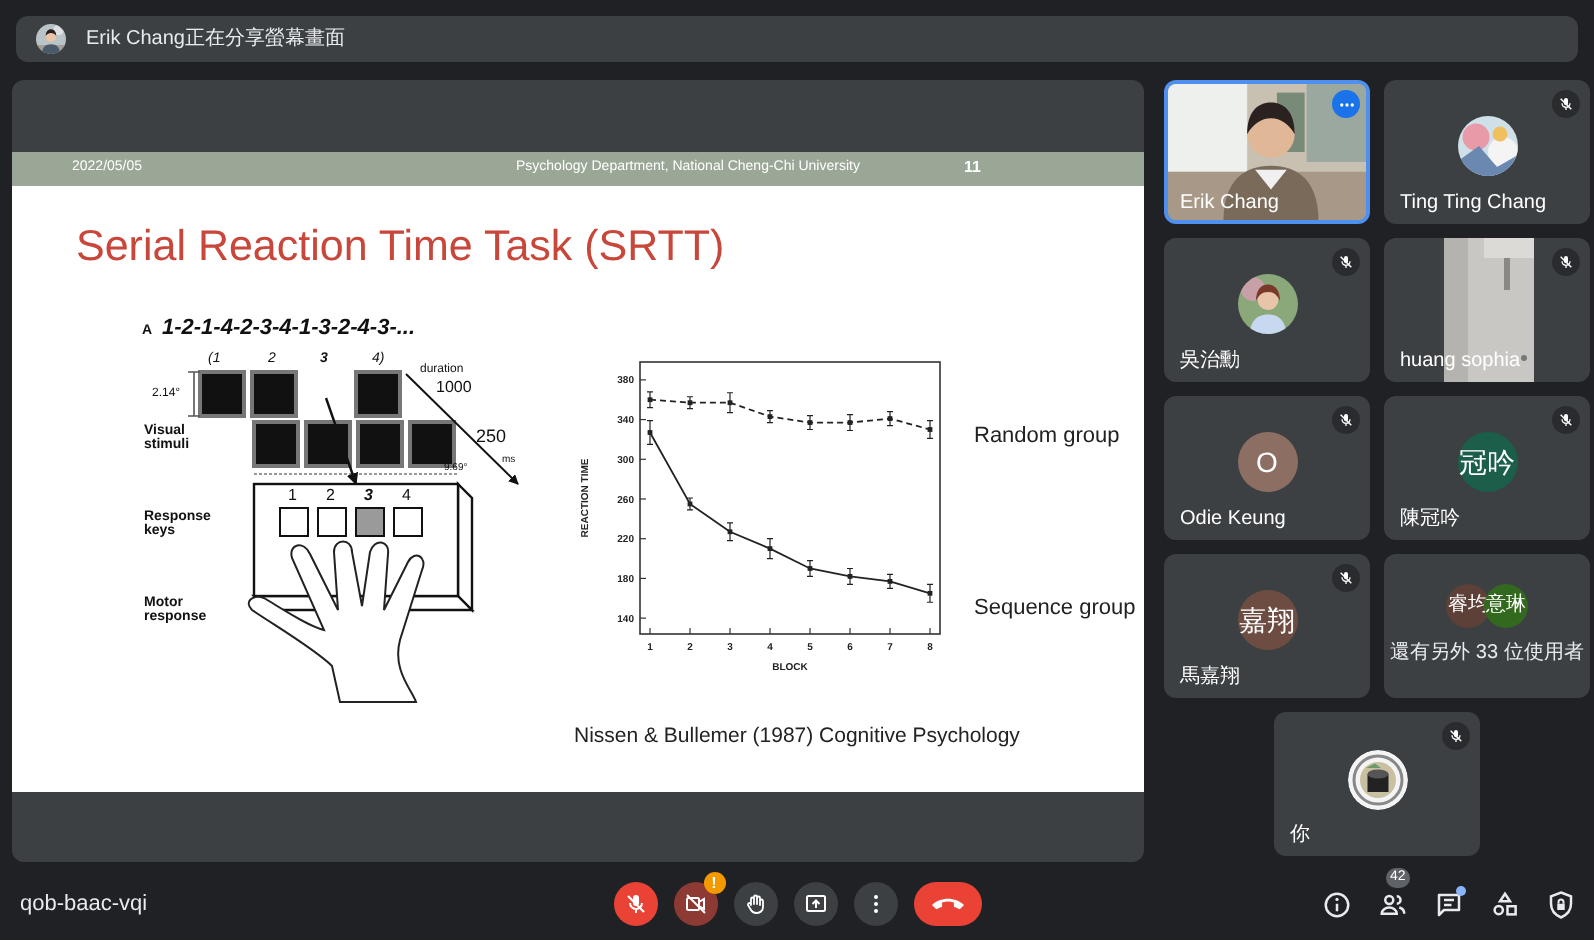 The image size is (1594, 940). I want to click on meeting-code: qob-baac-vqi, so click(83, 904).